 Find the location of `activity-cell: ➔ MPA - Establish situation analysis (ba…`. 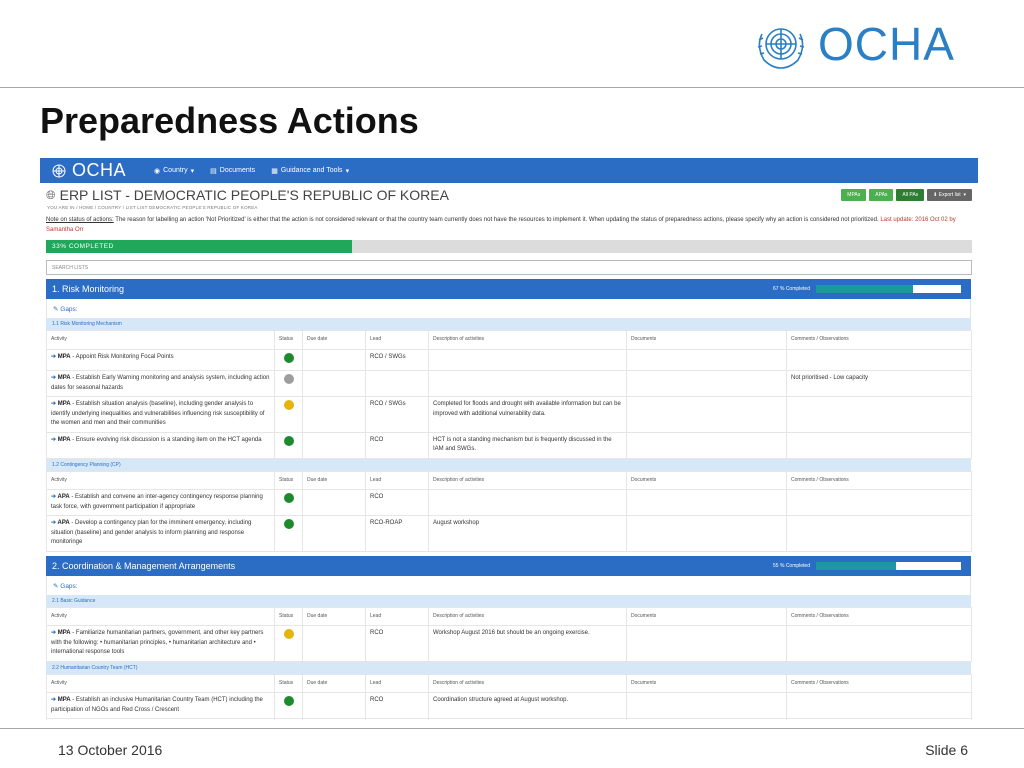

activity-cell: ➔ MPA - Establish situation analysis (ba… is located at coordinates (160, 414).